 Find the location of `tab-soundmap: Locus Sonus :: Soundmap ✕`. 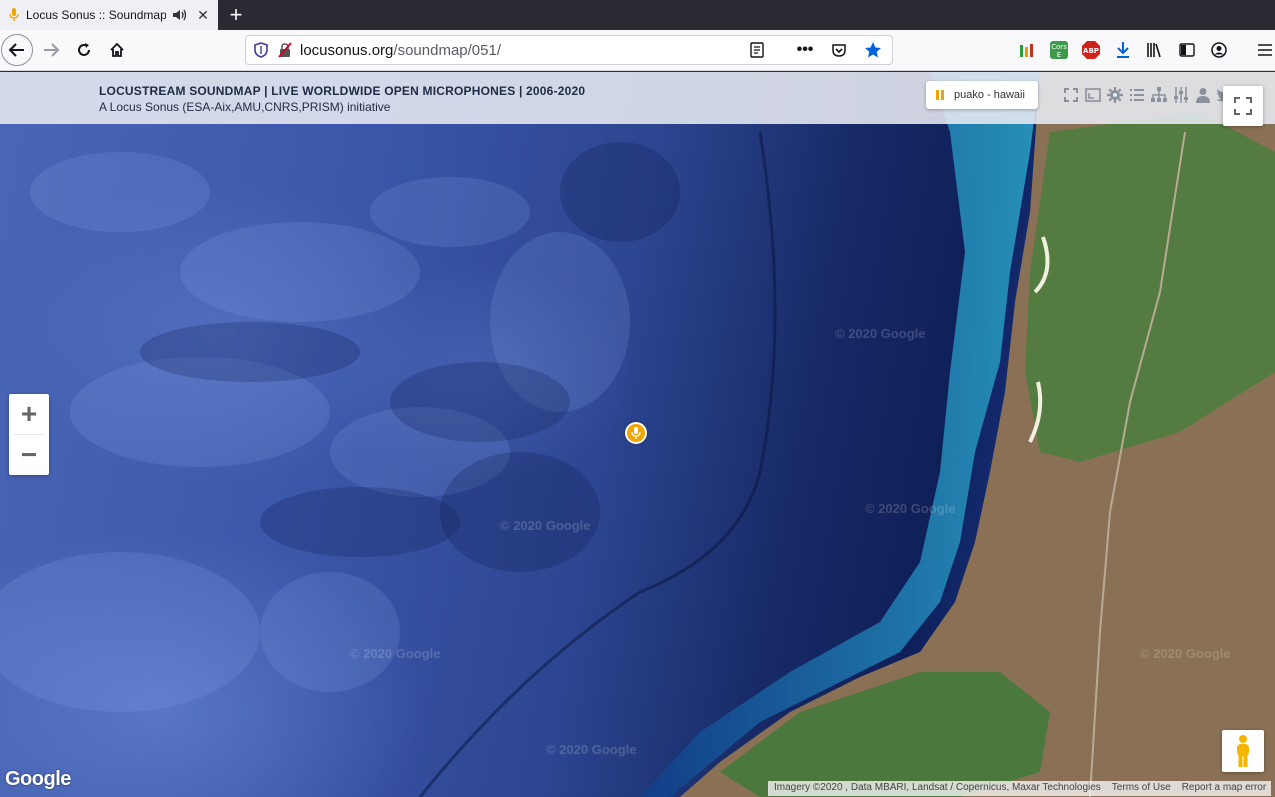

tab-soundmap: Locus Sonus :: Soundmap ✕ is located at coordinates (109, 15).